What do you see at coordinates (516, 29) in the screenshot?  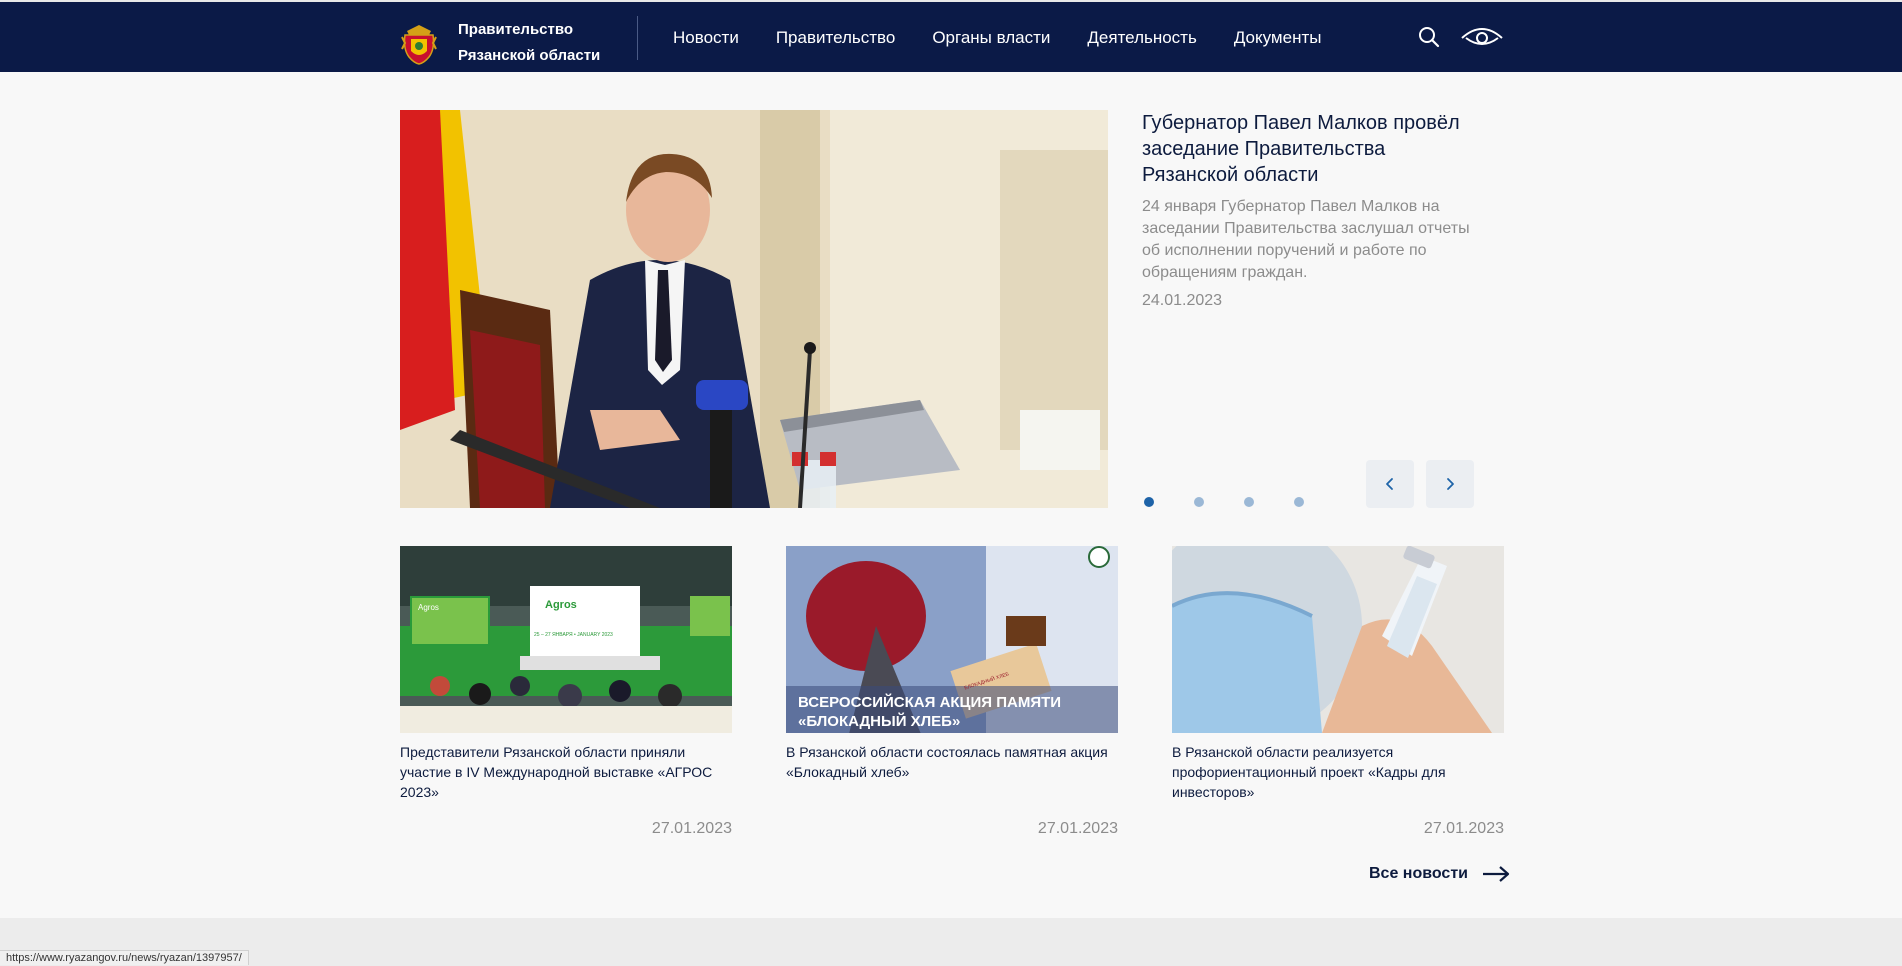 I see `logo-line-1: Правительство` at bounding box center [516, 29].